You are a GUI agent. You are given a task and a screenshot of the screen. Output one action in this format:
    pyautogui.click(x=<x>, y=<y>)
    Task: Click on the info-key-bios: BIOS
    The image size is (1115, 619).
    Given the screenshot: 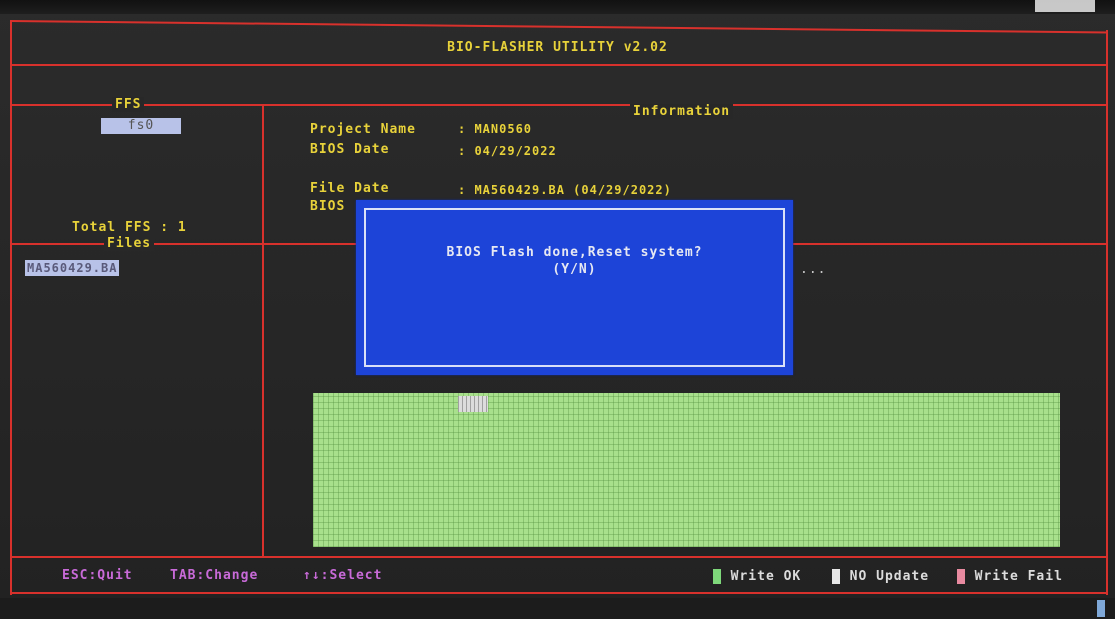 What is the action you would take?
    pyautogui.click(x=328, y=206)
    